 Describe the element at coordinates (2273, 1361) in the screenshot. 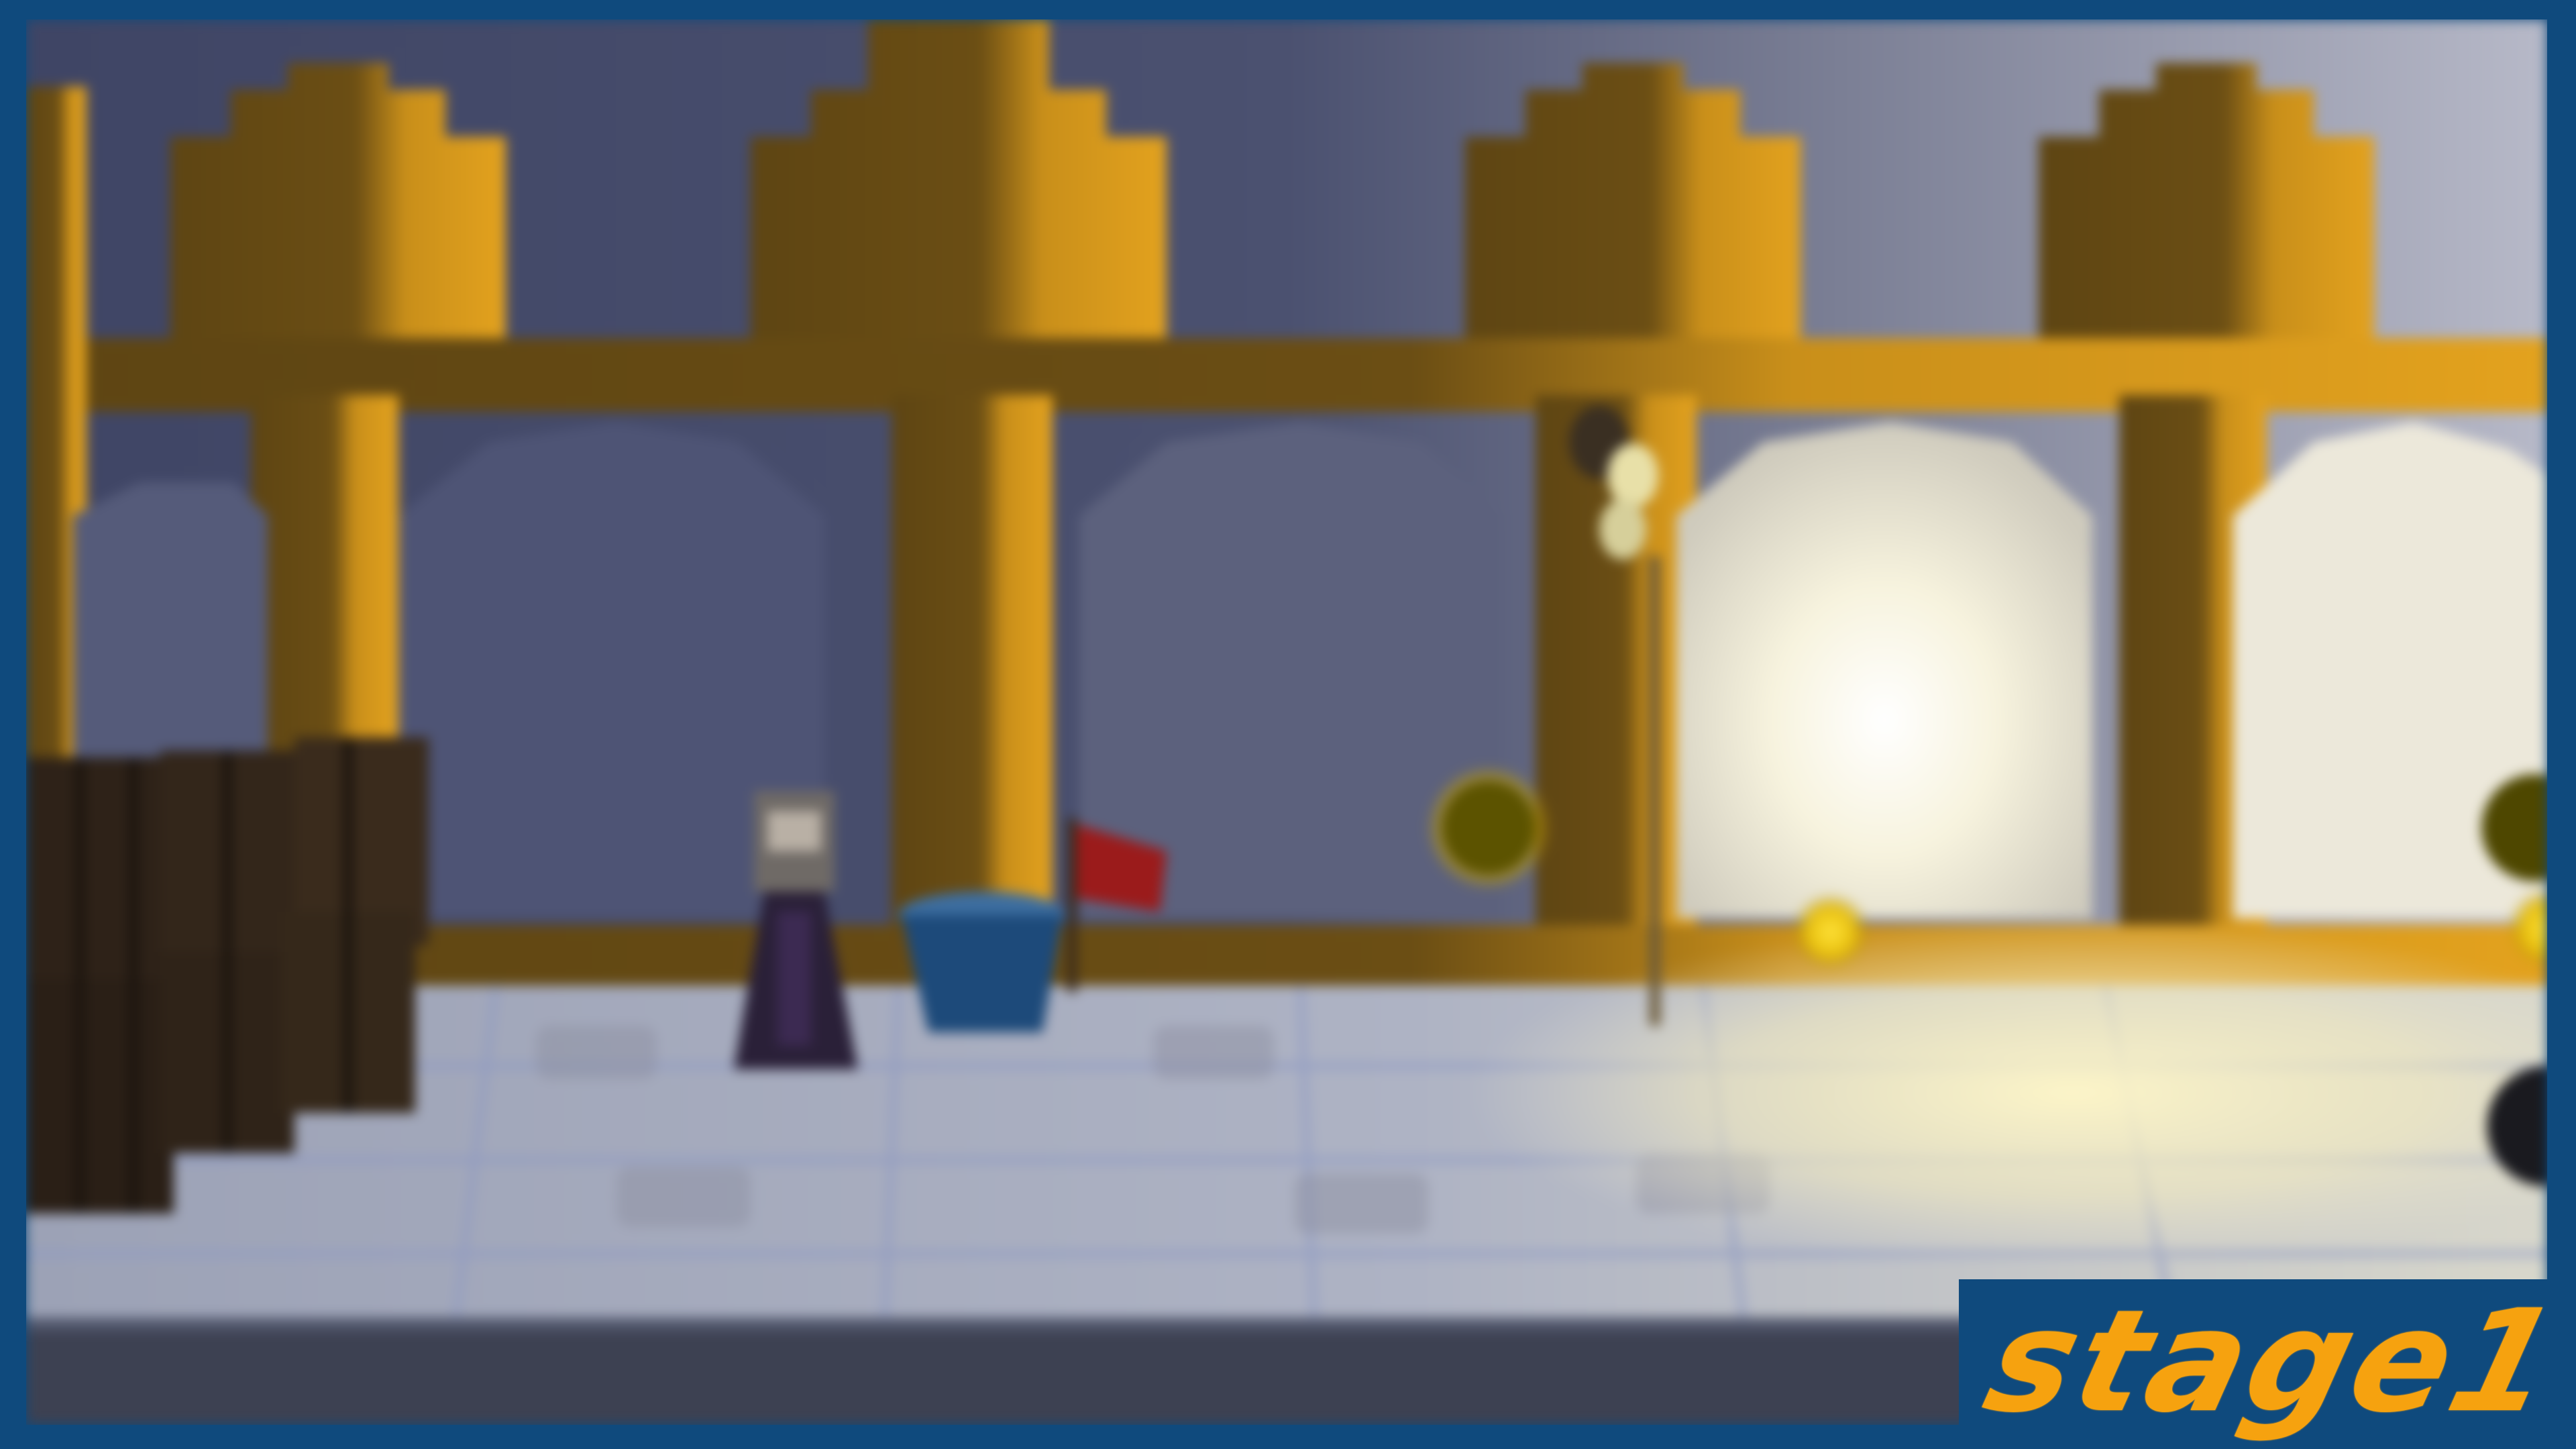

I see `stage-label: stage1` at that location.